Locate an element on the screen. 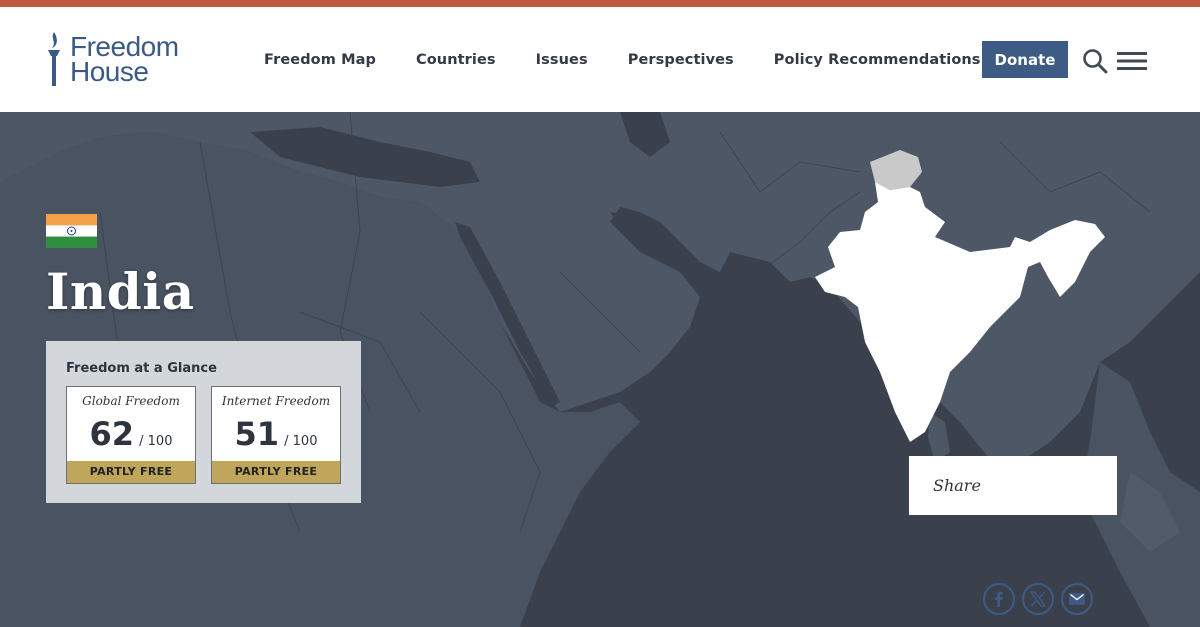 The width and height of the screenshot is (1200, 627). logo-wordmark: Freedom House is located at coordinates (124, 60).